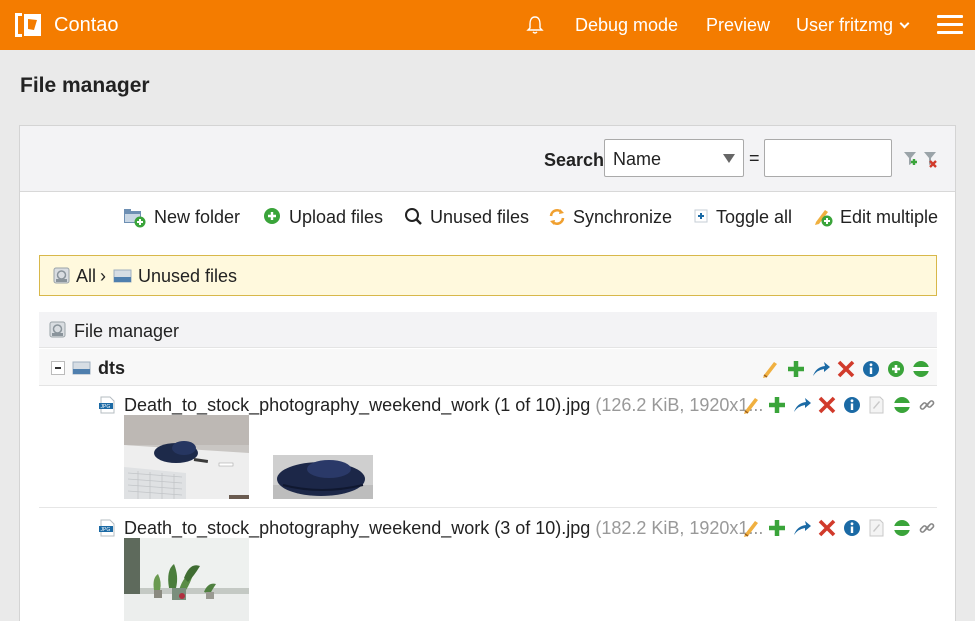 The height and width of the screenshot is (621, 975). Describe the element at coordinates (754, 158) in the screenshot. I see `equals-sign: =` at that location.